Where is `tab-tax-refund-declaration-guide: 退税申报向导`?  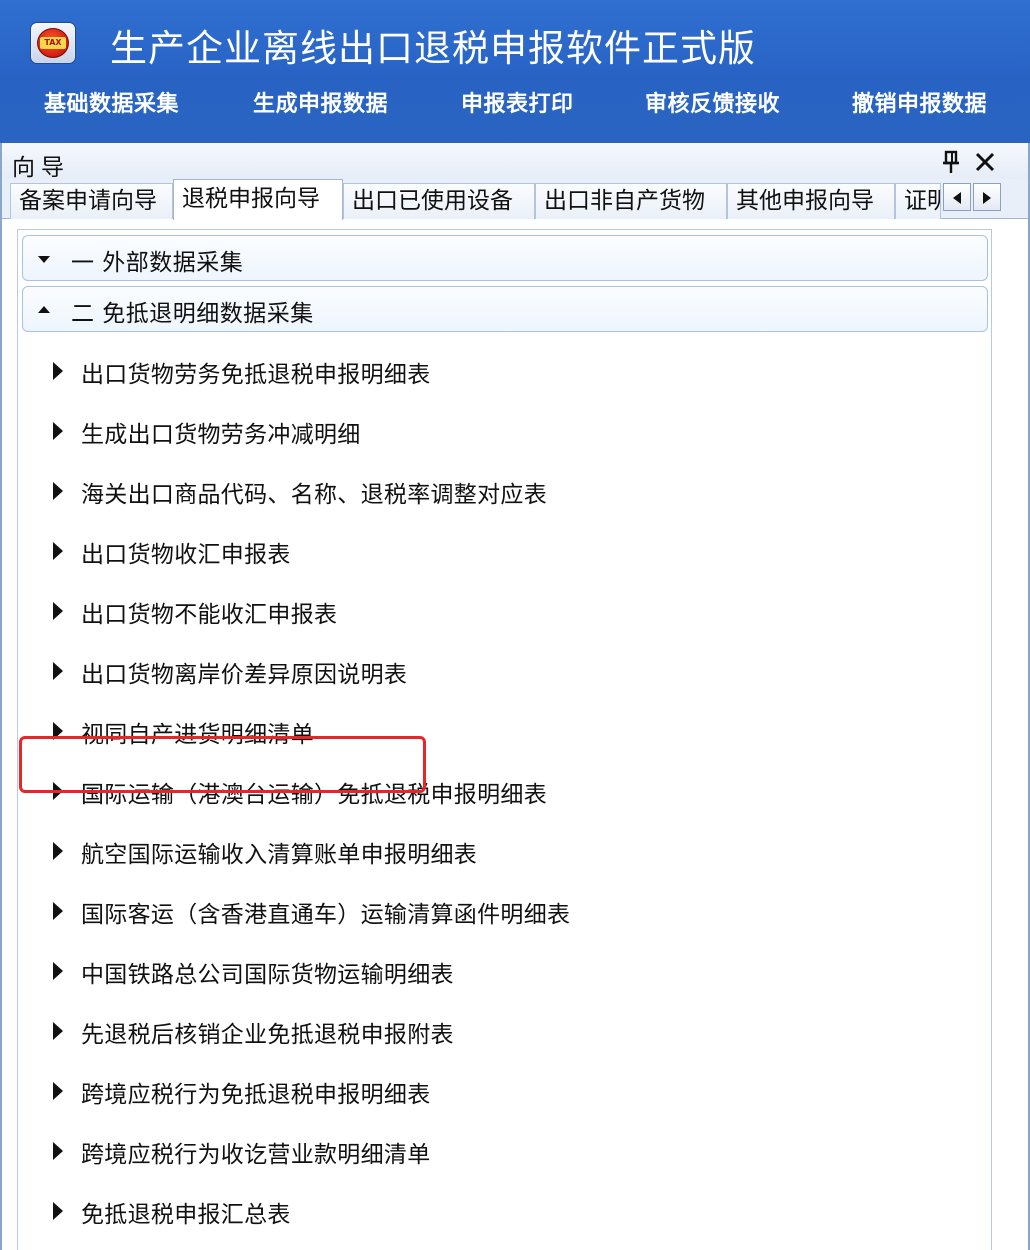 tab-tax-refund-declaration-guide: 退税申报向导 is located at coordinates (258, 199).